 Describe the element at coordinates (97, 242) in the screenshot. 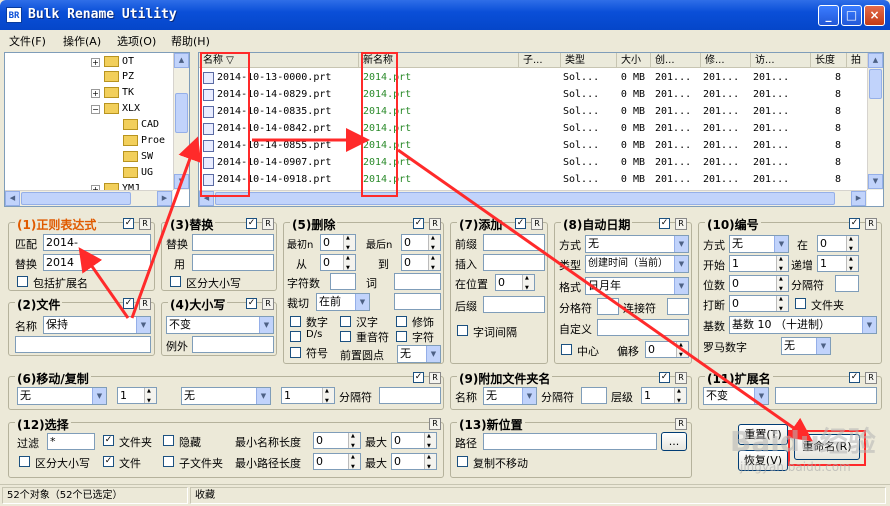

I see `match-input: 2014-` at that location.